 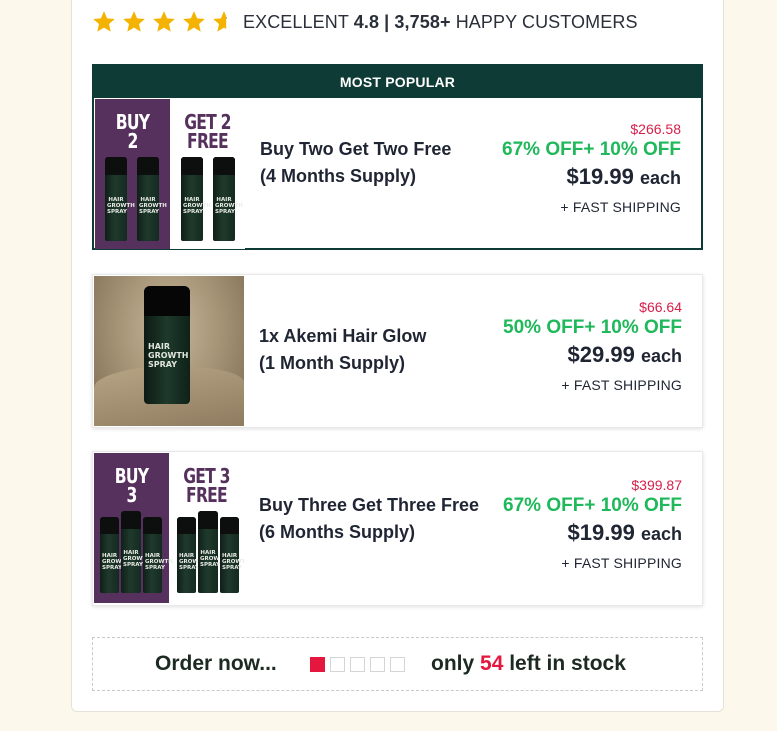 What do you see at coordinates (528, 663) in the screenshot?
I see `stock-count-text: only 54 left in stock` at bounding box center [528, 663].